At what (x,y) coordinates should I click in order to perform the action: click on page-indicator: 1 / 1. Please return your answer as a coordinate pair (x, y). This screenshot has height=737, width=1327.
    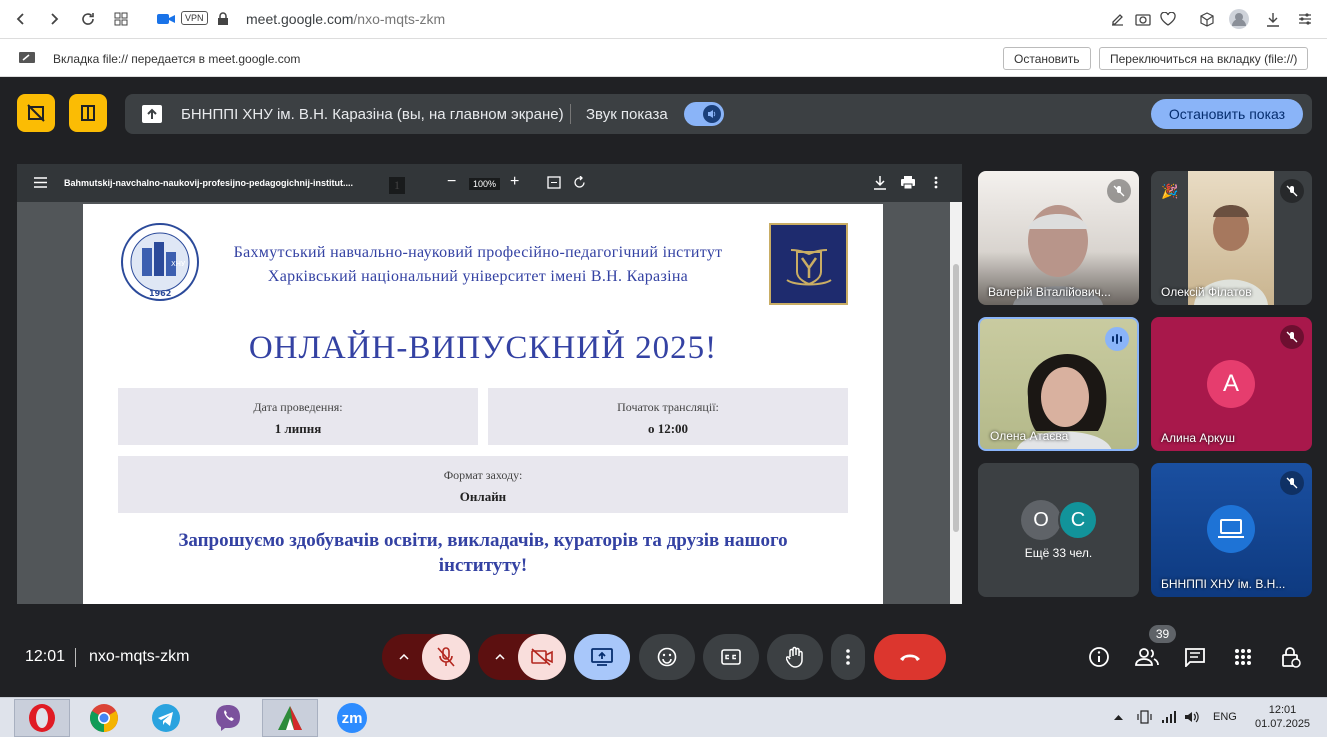
    Looking at the image, I should click on (397, 185).